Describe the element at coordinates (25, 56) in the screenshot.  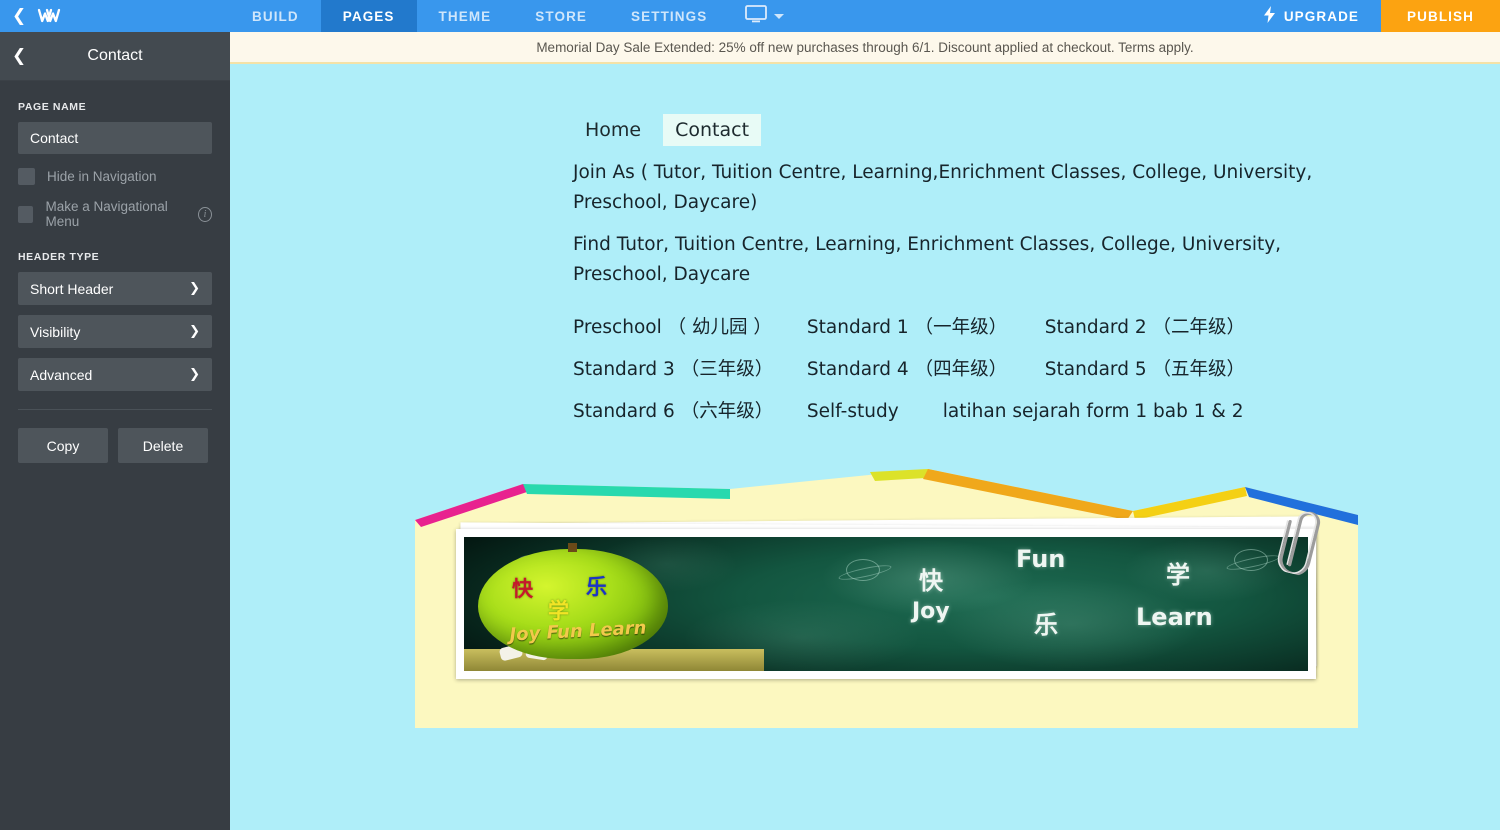
I see `sidebar-back-icon: ❮` at that location.